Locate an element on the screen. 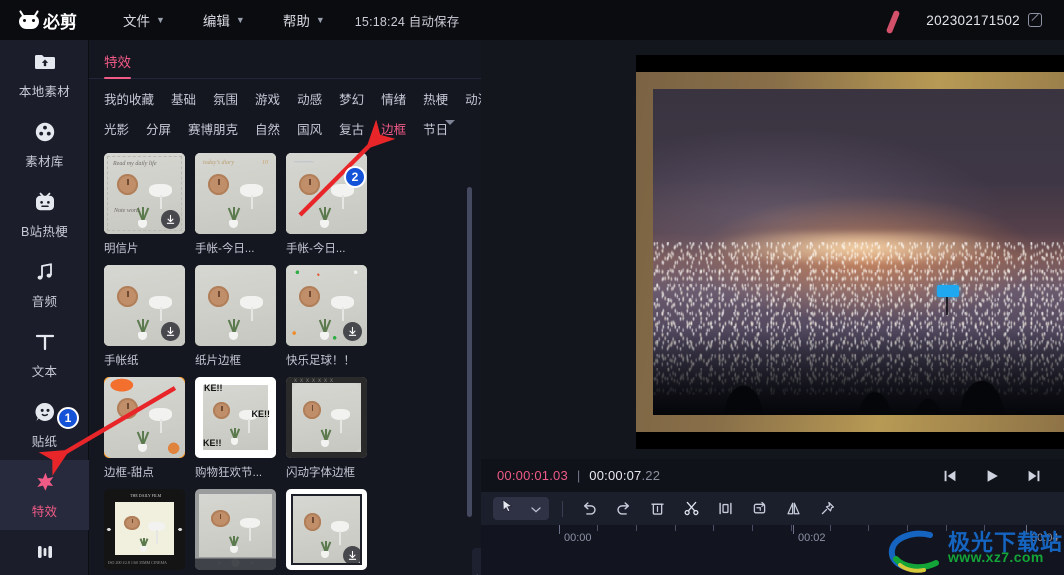 The height and width of the screenshot is (575, 1064). category-row-1: 我的收藏 基础 氛围 游戏 动感 梦幻 情绪 热梗 动漫 is located at coordinates (297, 98).